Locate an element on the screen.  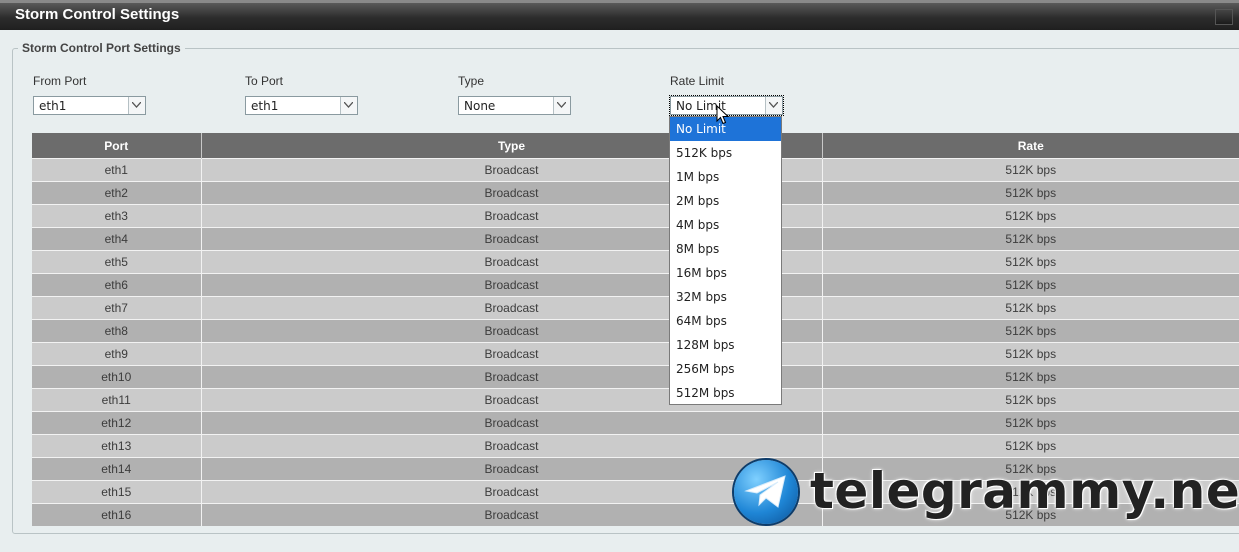
cell-port: eth10 is located at coordinates (116, 377).